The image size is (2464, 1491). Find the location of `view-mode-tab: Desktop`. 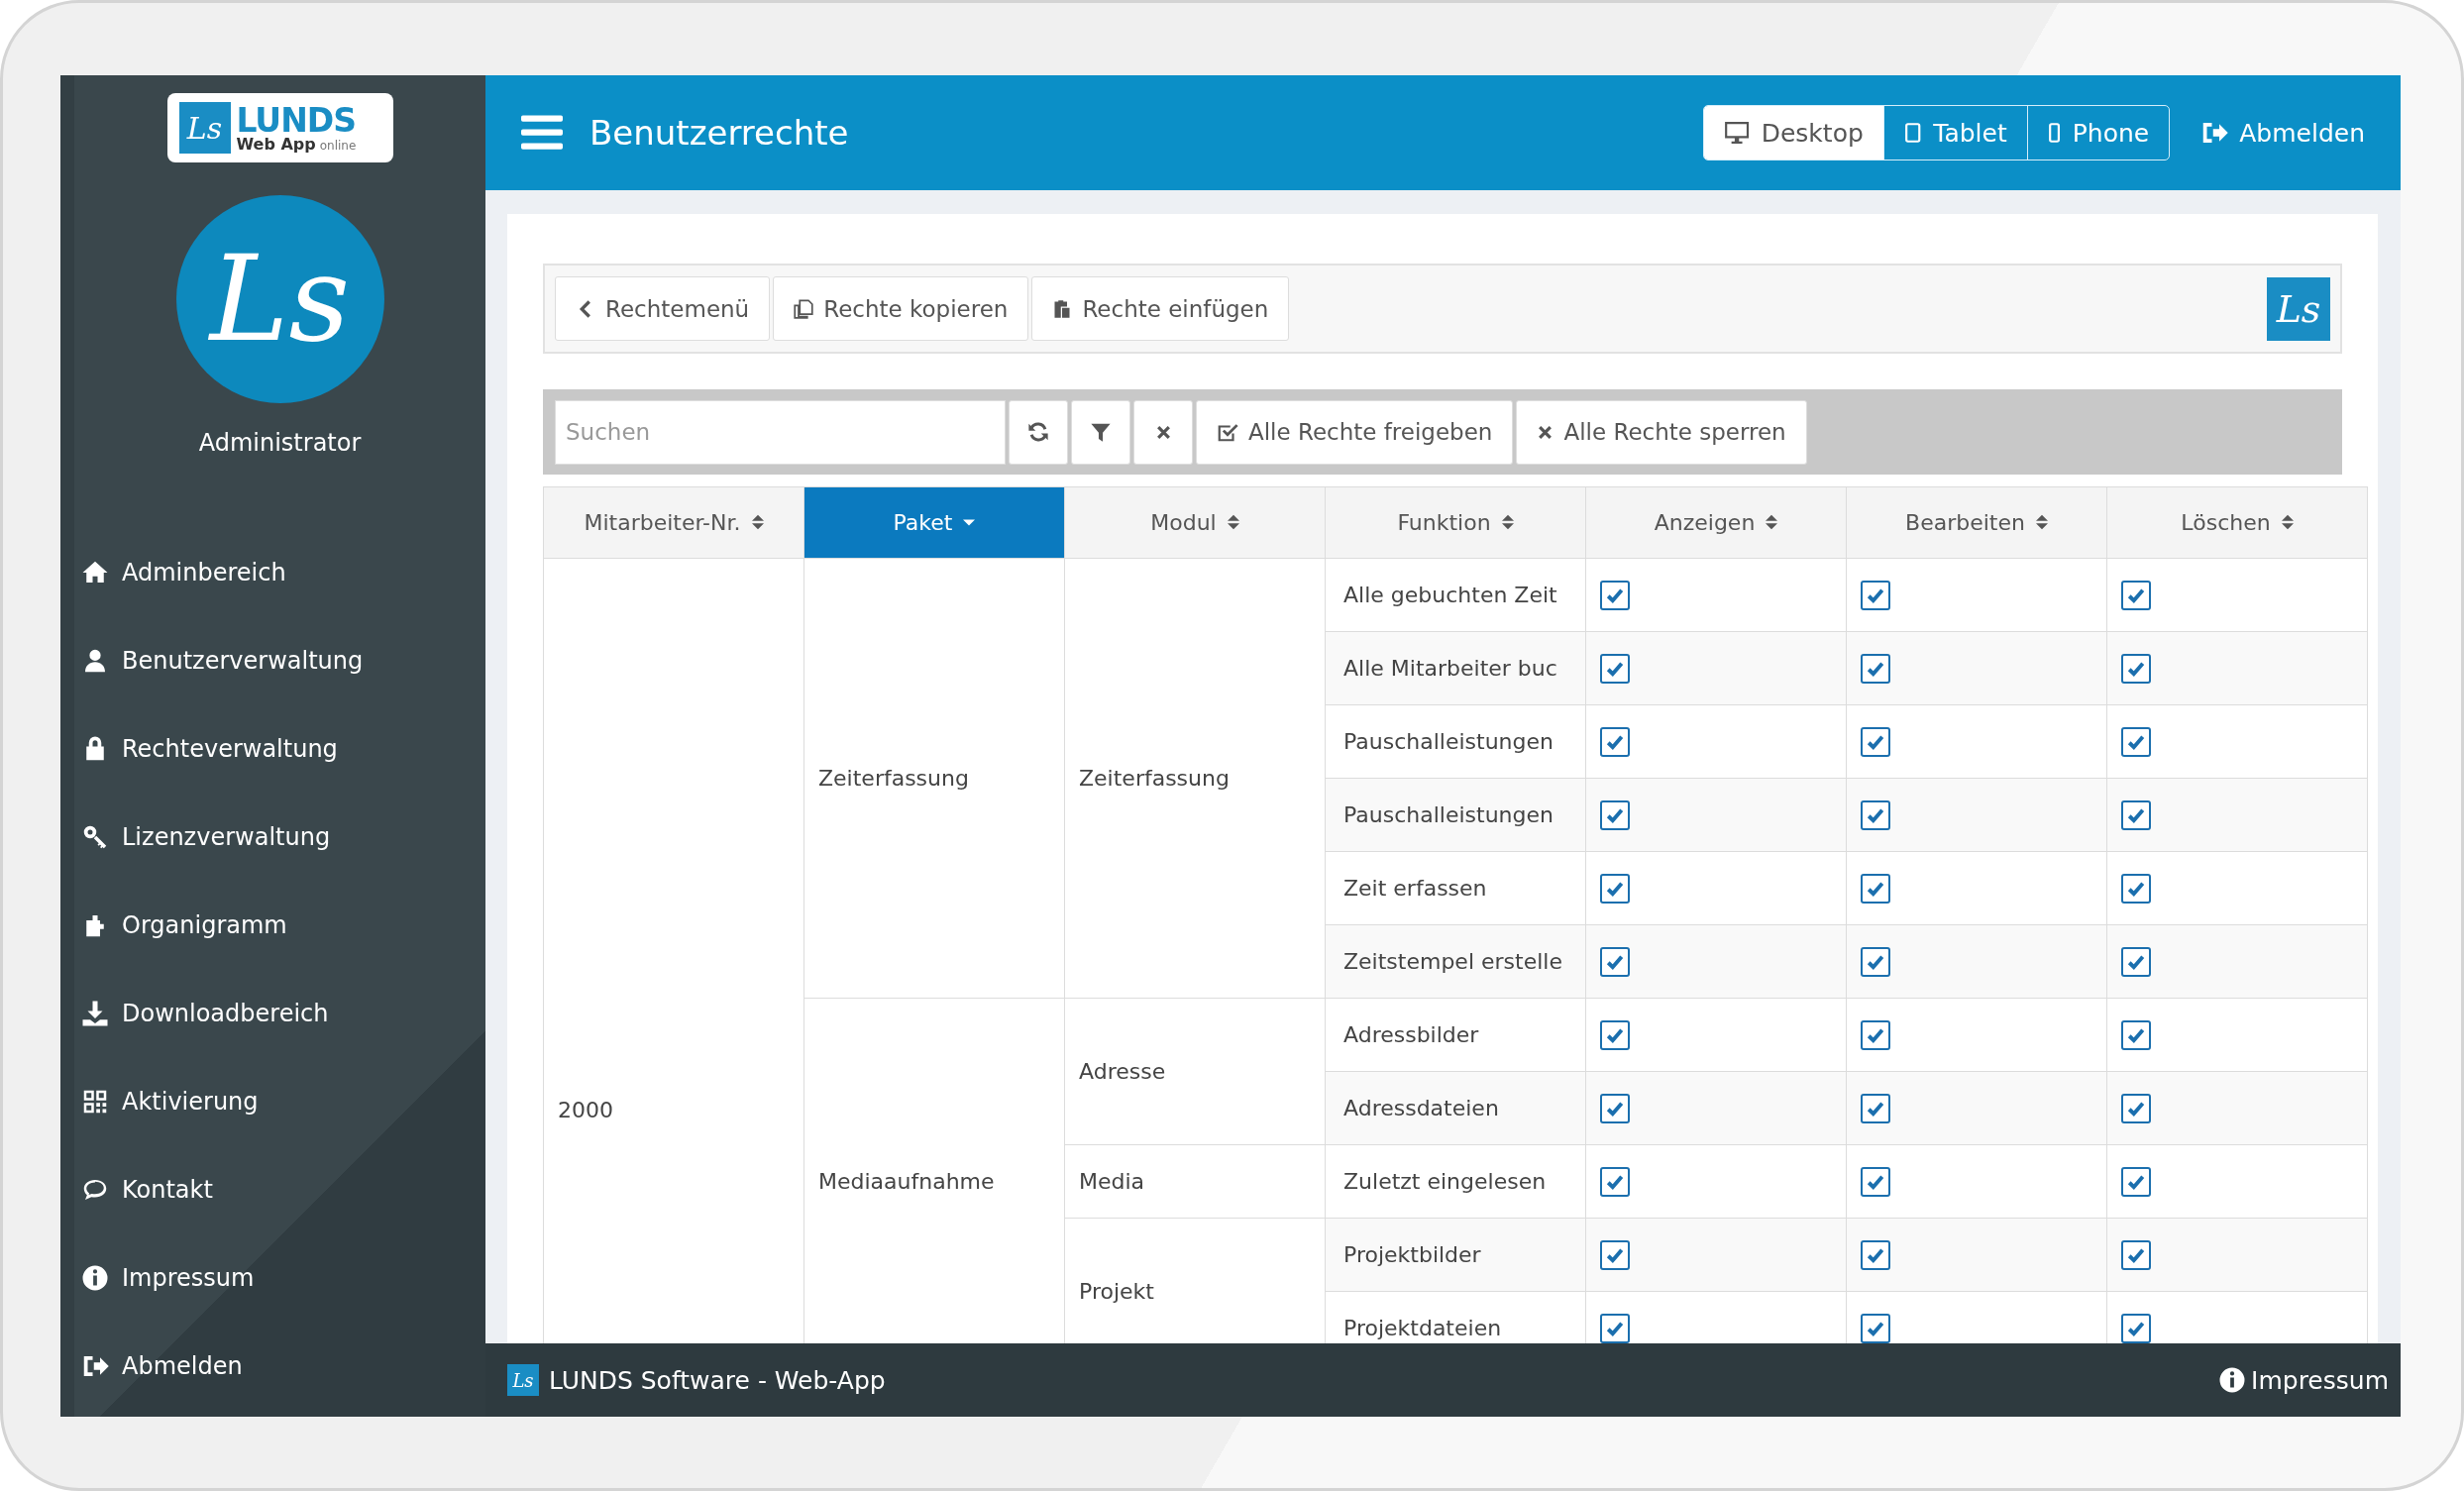

view-mode-tab: Desktop is located at coordinates (1793, 133).